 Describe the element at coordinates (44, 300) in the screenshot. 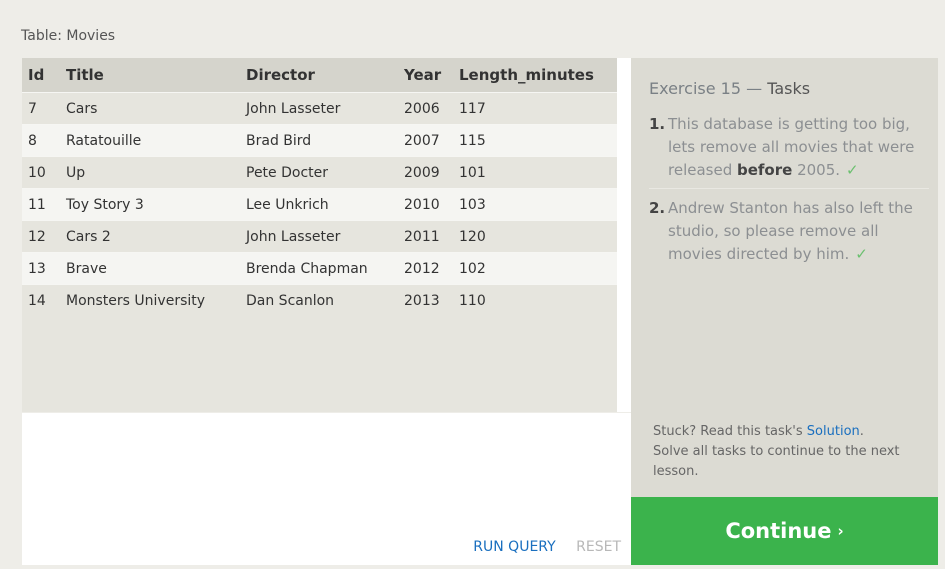

I see `cell-id: 14` at that location.